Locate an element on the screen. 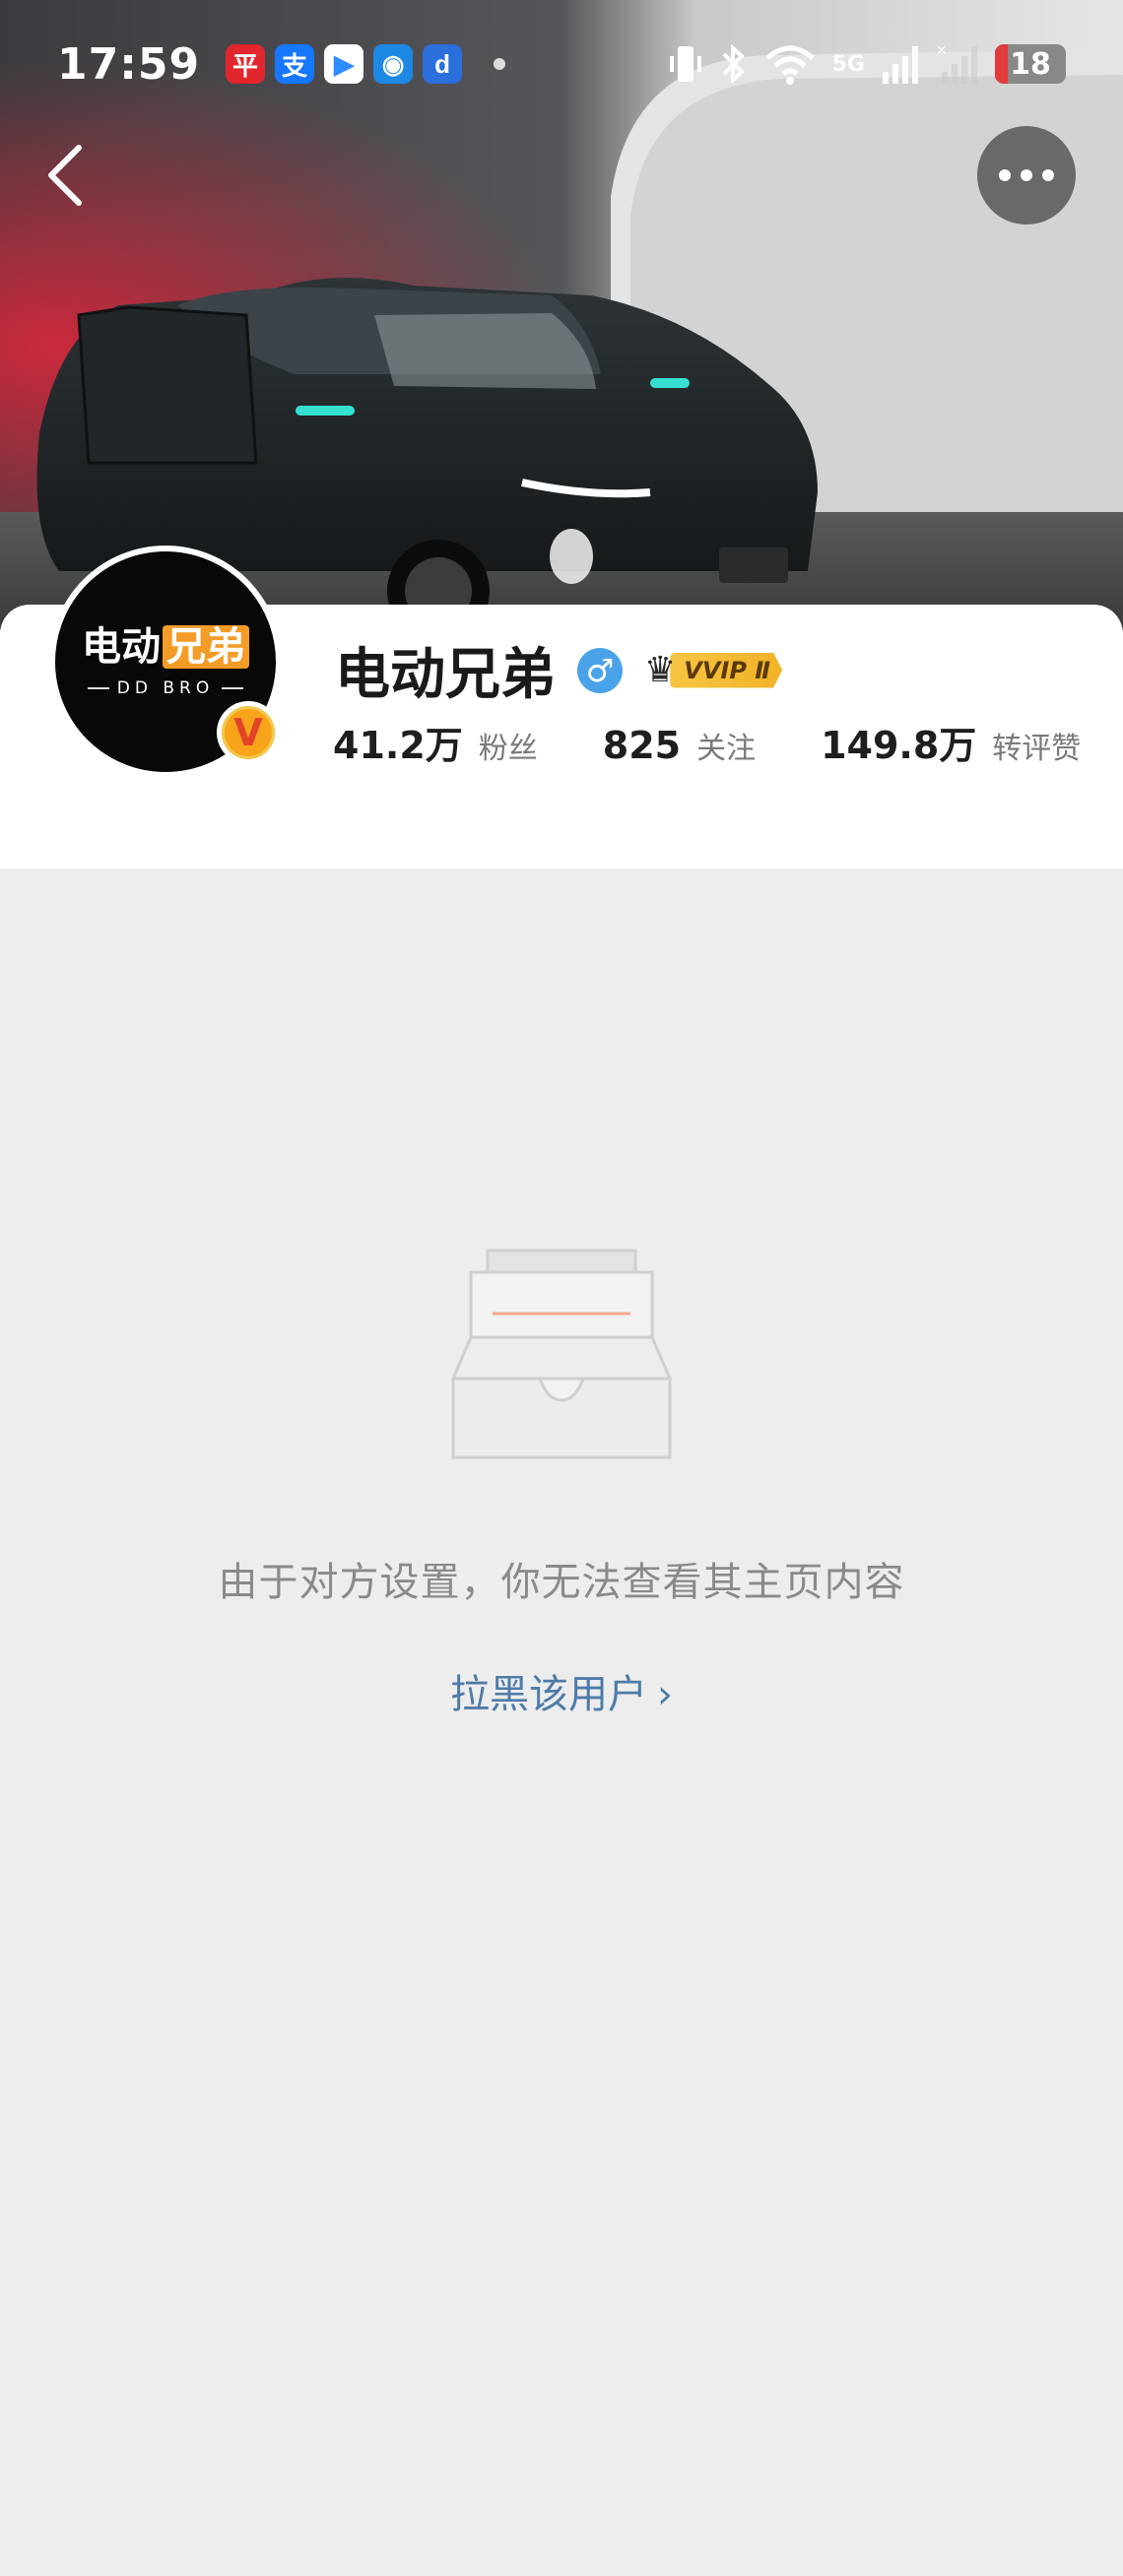  block-user-label: 拉黑该用户 is located at coordinates (548, 1694).